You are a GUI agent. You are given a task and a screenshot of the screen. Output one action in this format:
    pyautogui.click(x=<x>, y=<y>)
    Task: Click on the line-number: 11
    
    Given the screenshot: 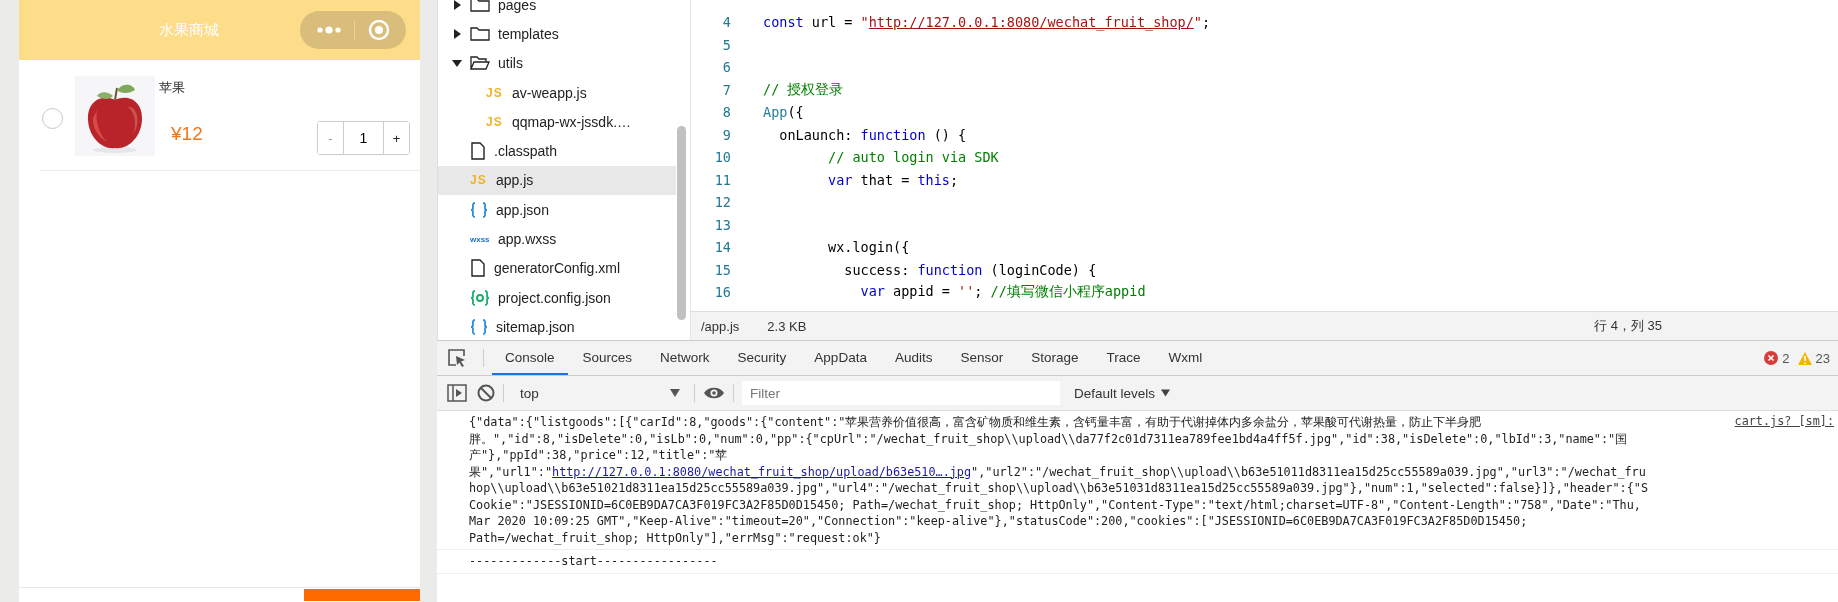 What is the action you would take?
    pyautogui.click(x=722, y=179)
    